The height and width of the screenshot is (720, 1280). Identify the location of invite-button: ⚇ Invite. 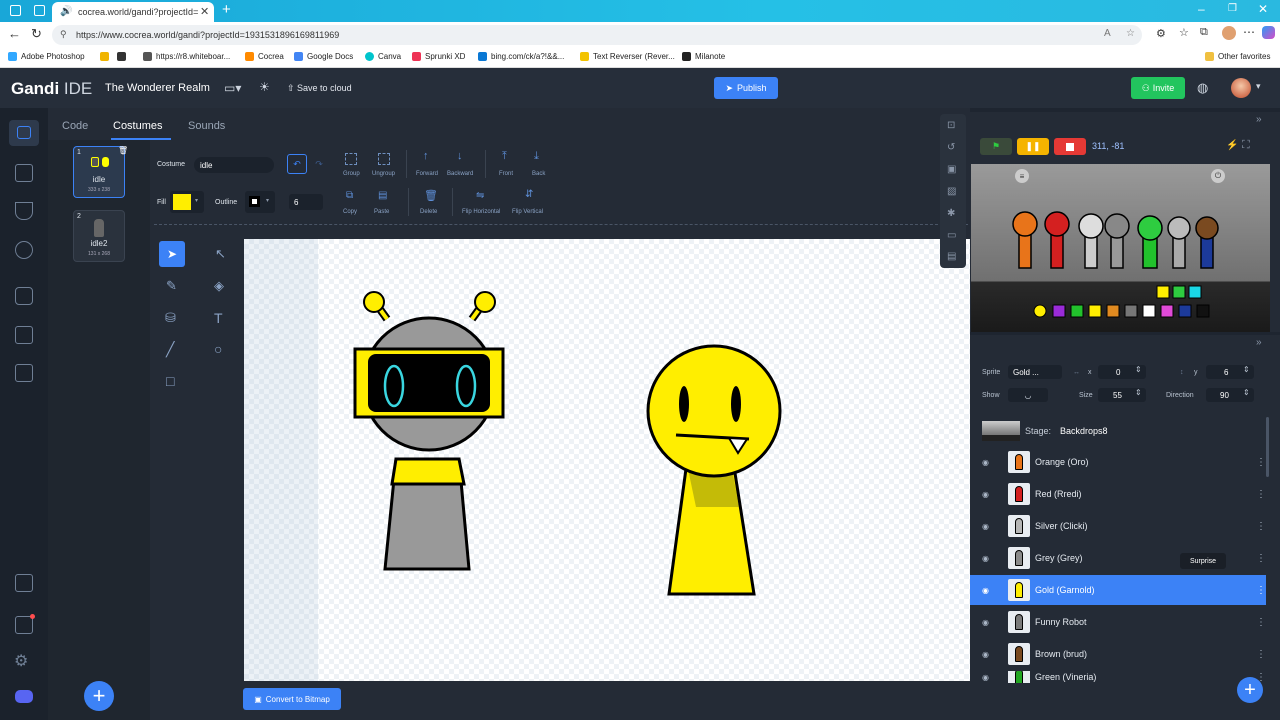
(1158, 88).